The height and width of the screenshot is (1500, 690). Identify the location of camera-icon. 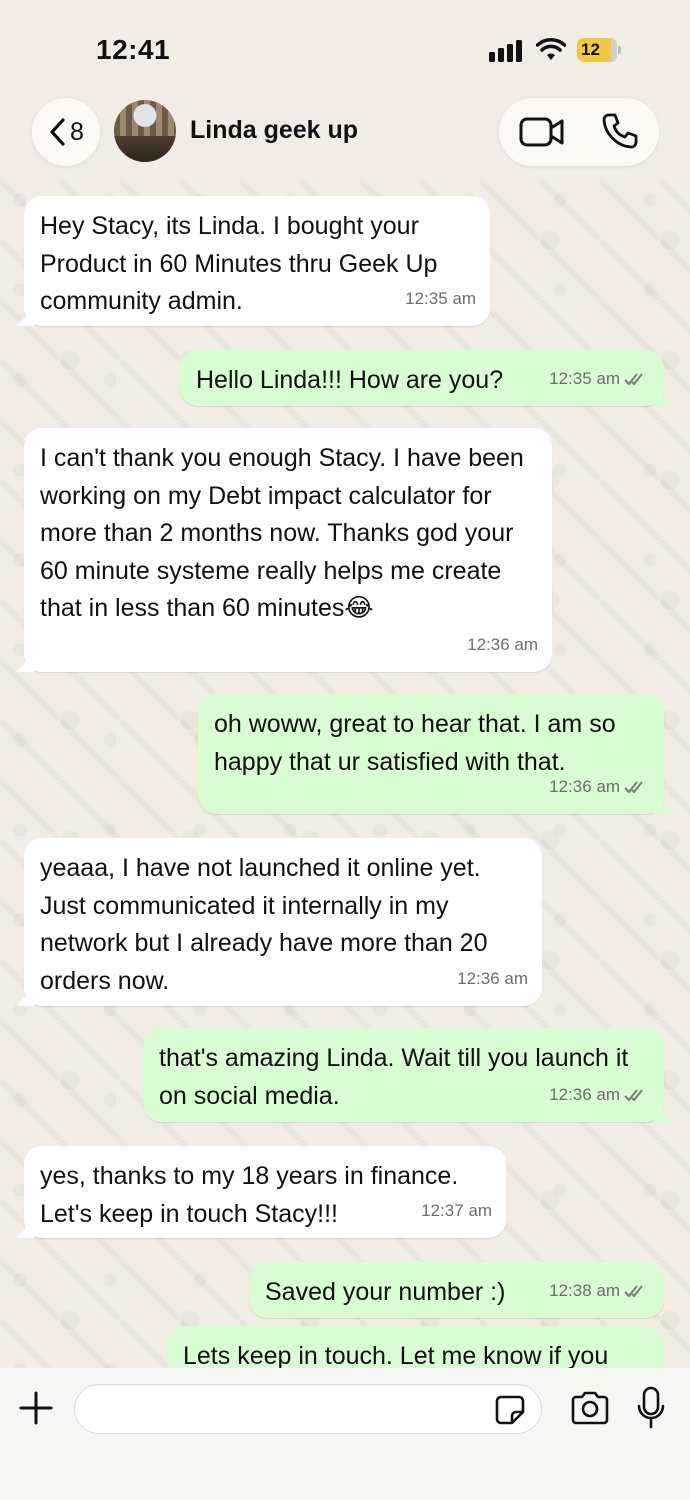
(590, 1408).